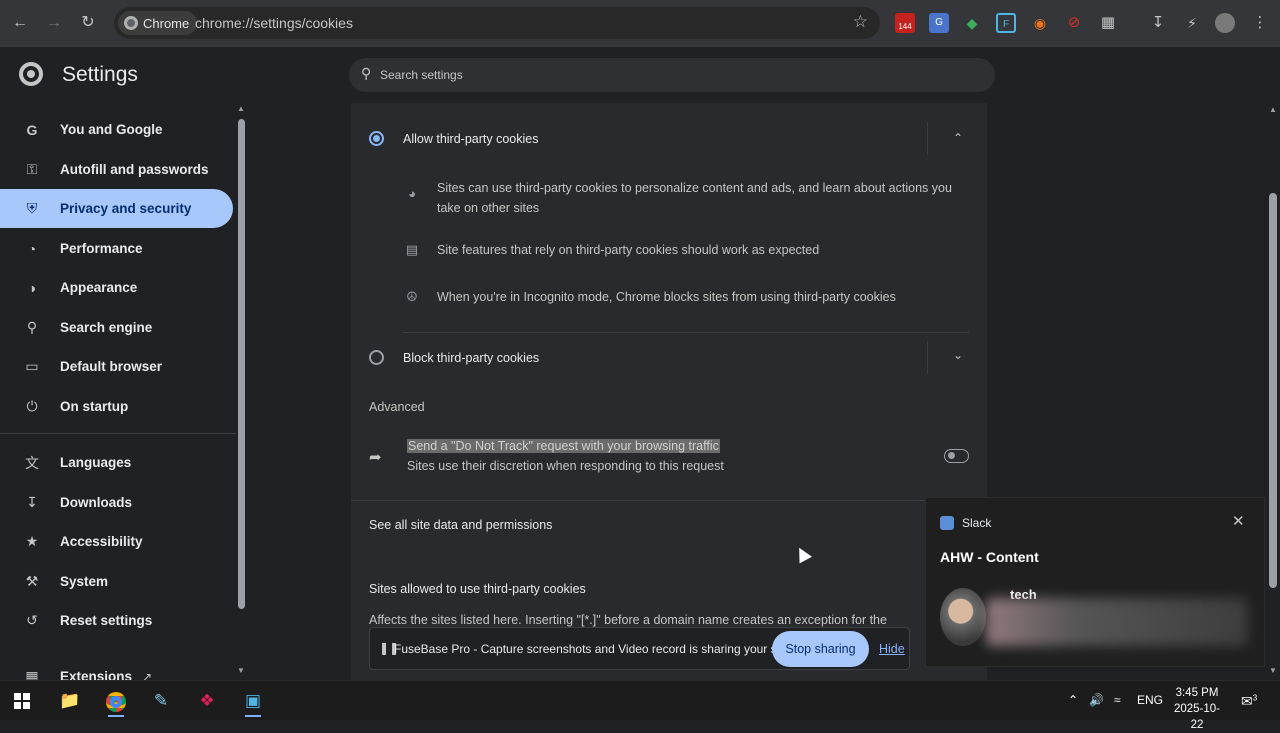 The image size is (1280, 733). I want to click on sidebar-item-system: ⚒ System, so click(116, 581).